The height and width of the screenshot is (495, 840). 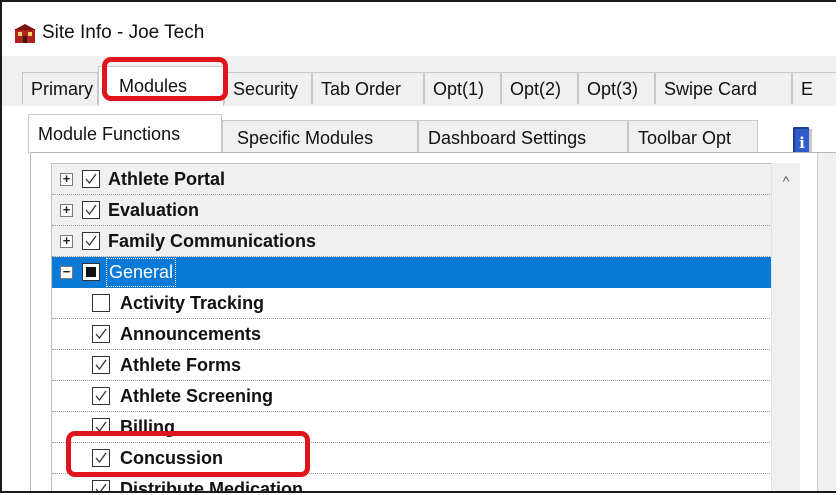 I want to click on tab-e: E, so click(x=814, y=88).